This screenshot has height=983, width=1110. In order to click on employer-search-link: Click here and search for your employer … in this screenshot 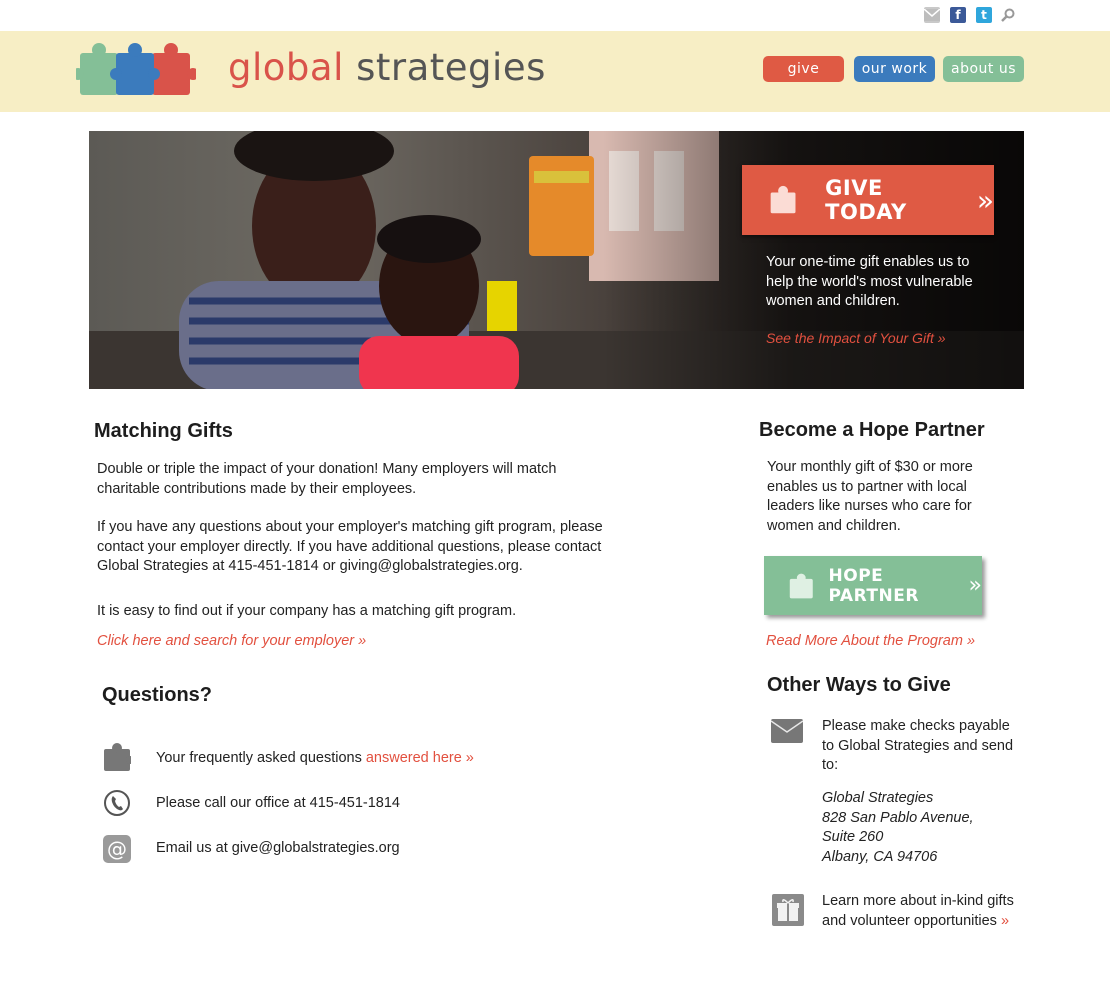, I will do `click(231, 641)`.